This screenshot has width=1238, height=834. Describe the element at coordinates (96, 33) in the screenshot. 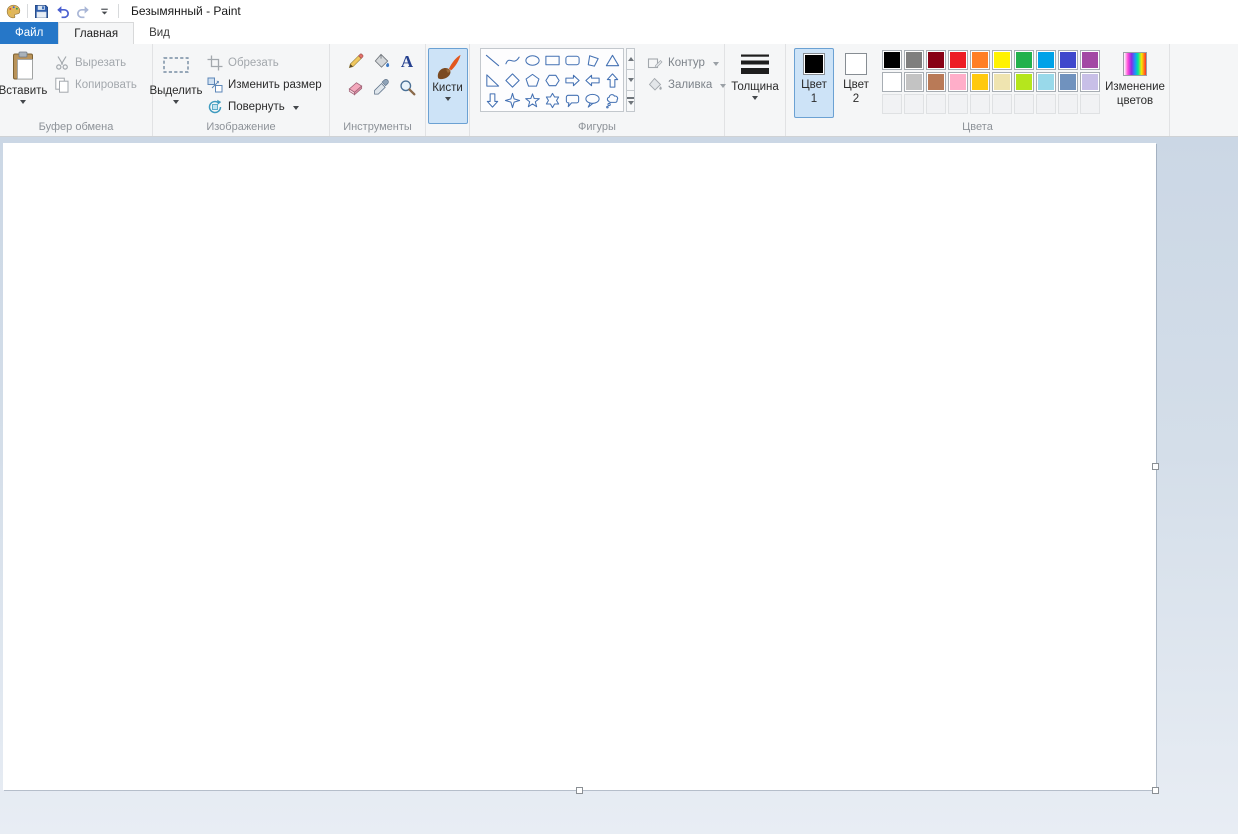

I see `tab-home: Главная` at that location.